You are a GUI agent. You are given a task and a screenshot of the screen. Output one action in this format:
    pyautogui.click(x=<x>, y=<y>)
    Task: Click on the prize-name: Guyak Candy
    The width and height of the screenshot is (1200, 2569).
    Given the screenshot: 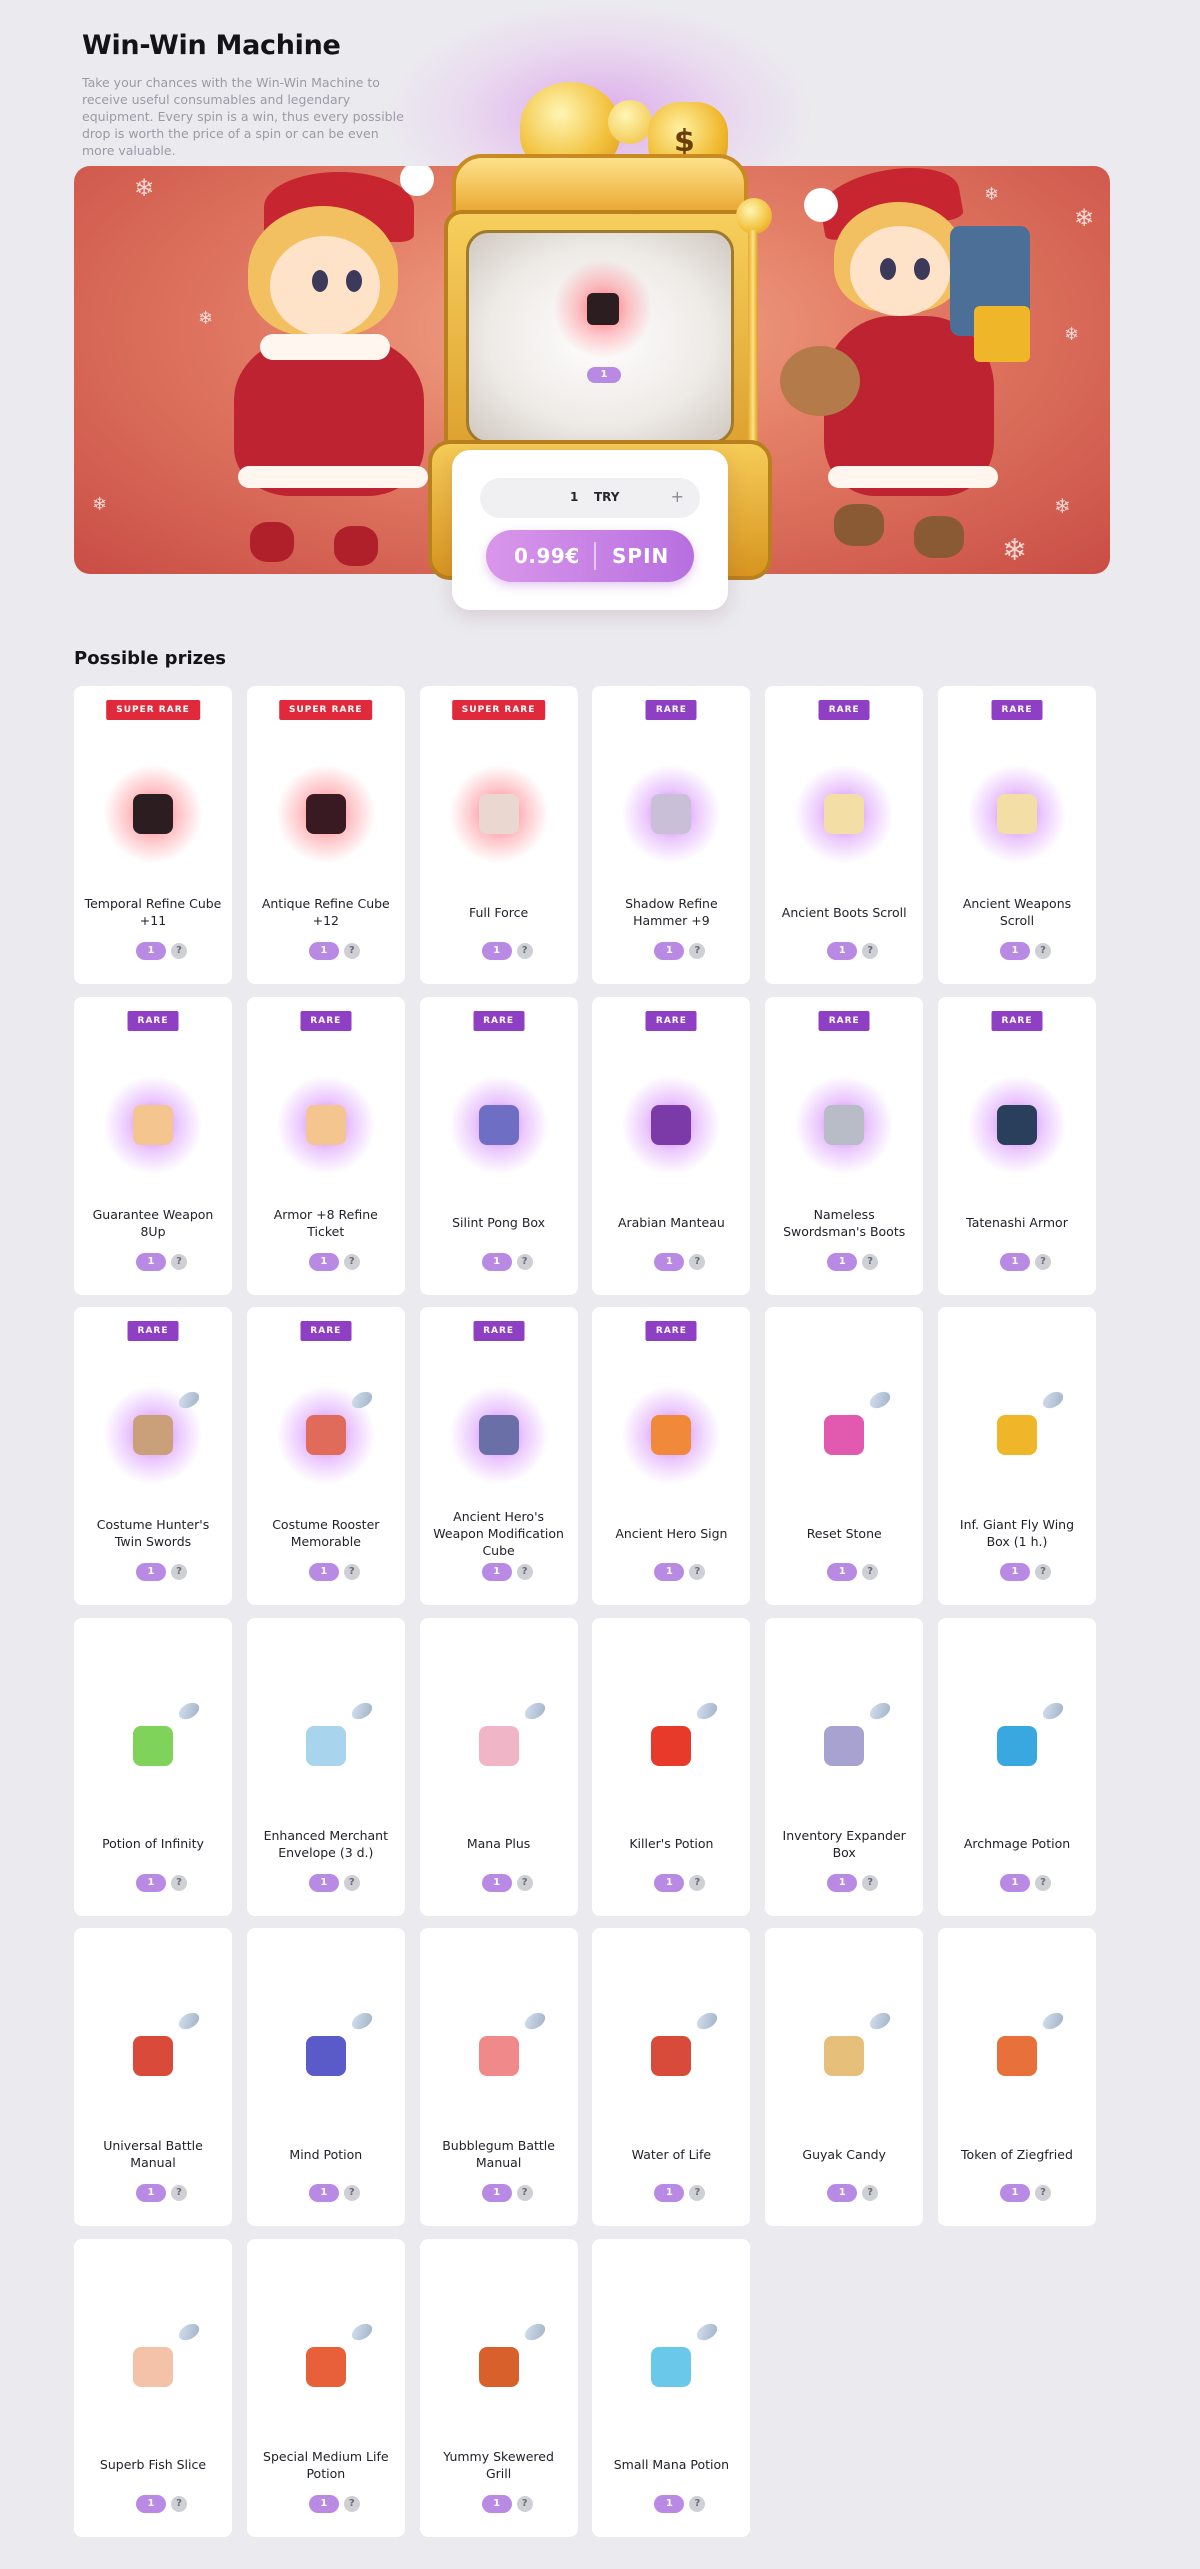 What is the action you would take?
    pyautogui.click(x=844, y=2154)
    